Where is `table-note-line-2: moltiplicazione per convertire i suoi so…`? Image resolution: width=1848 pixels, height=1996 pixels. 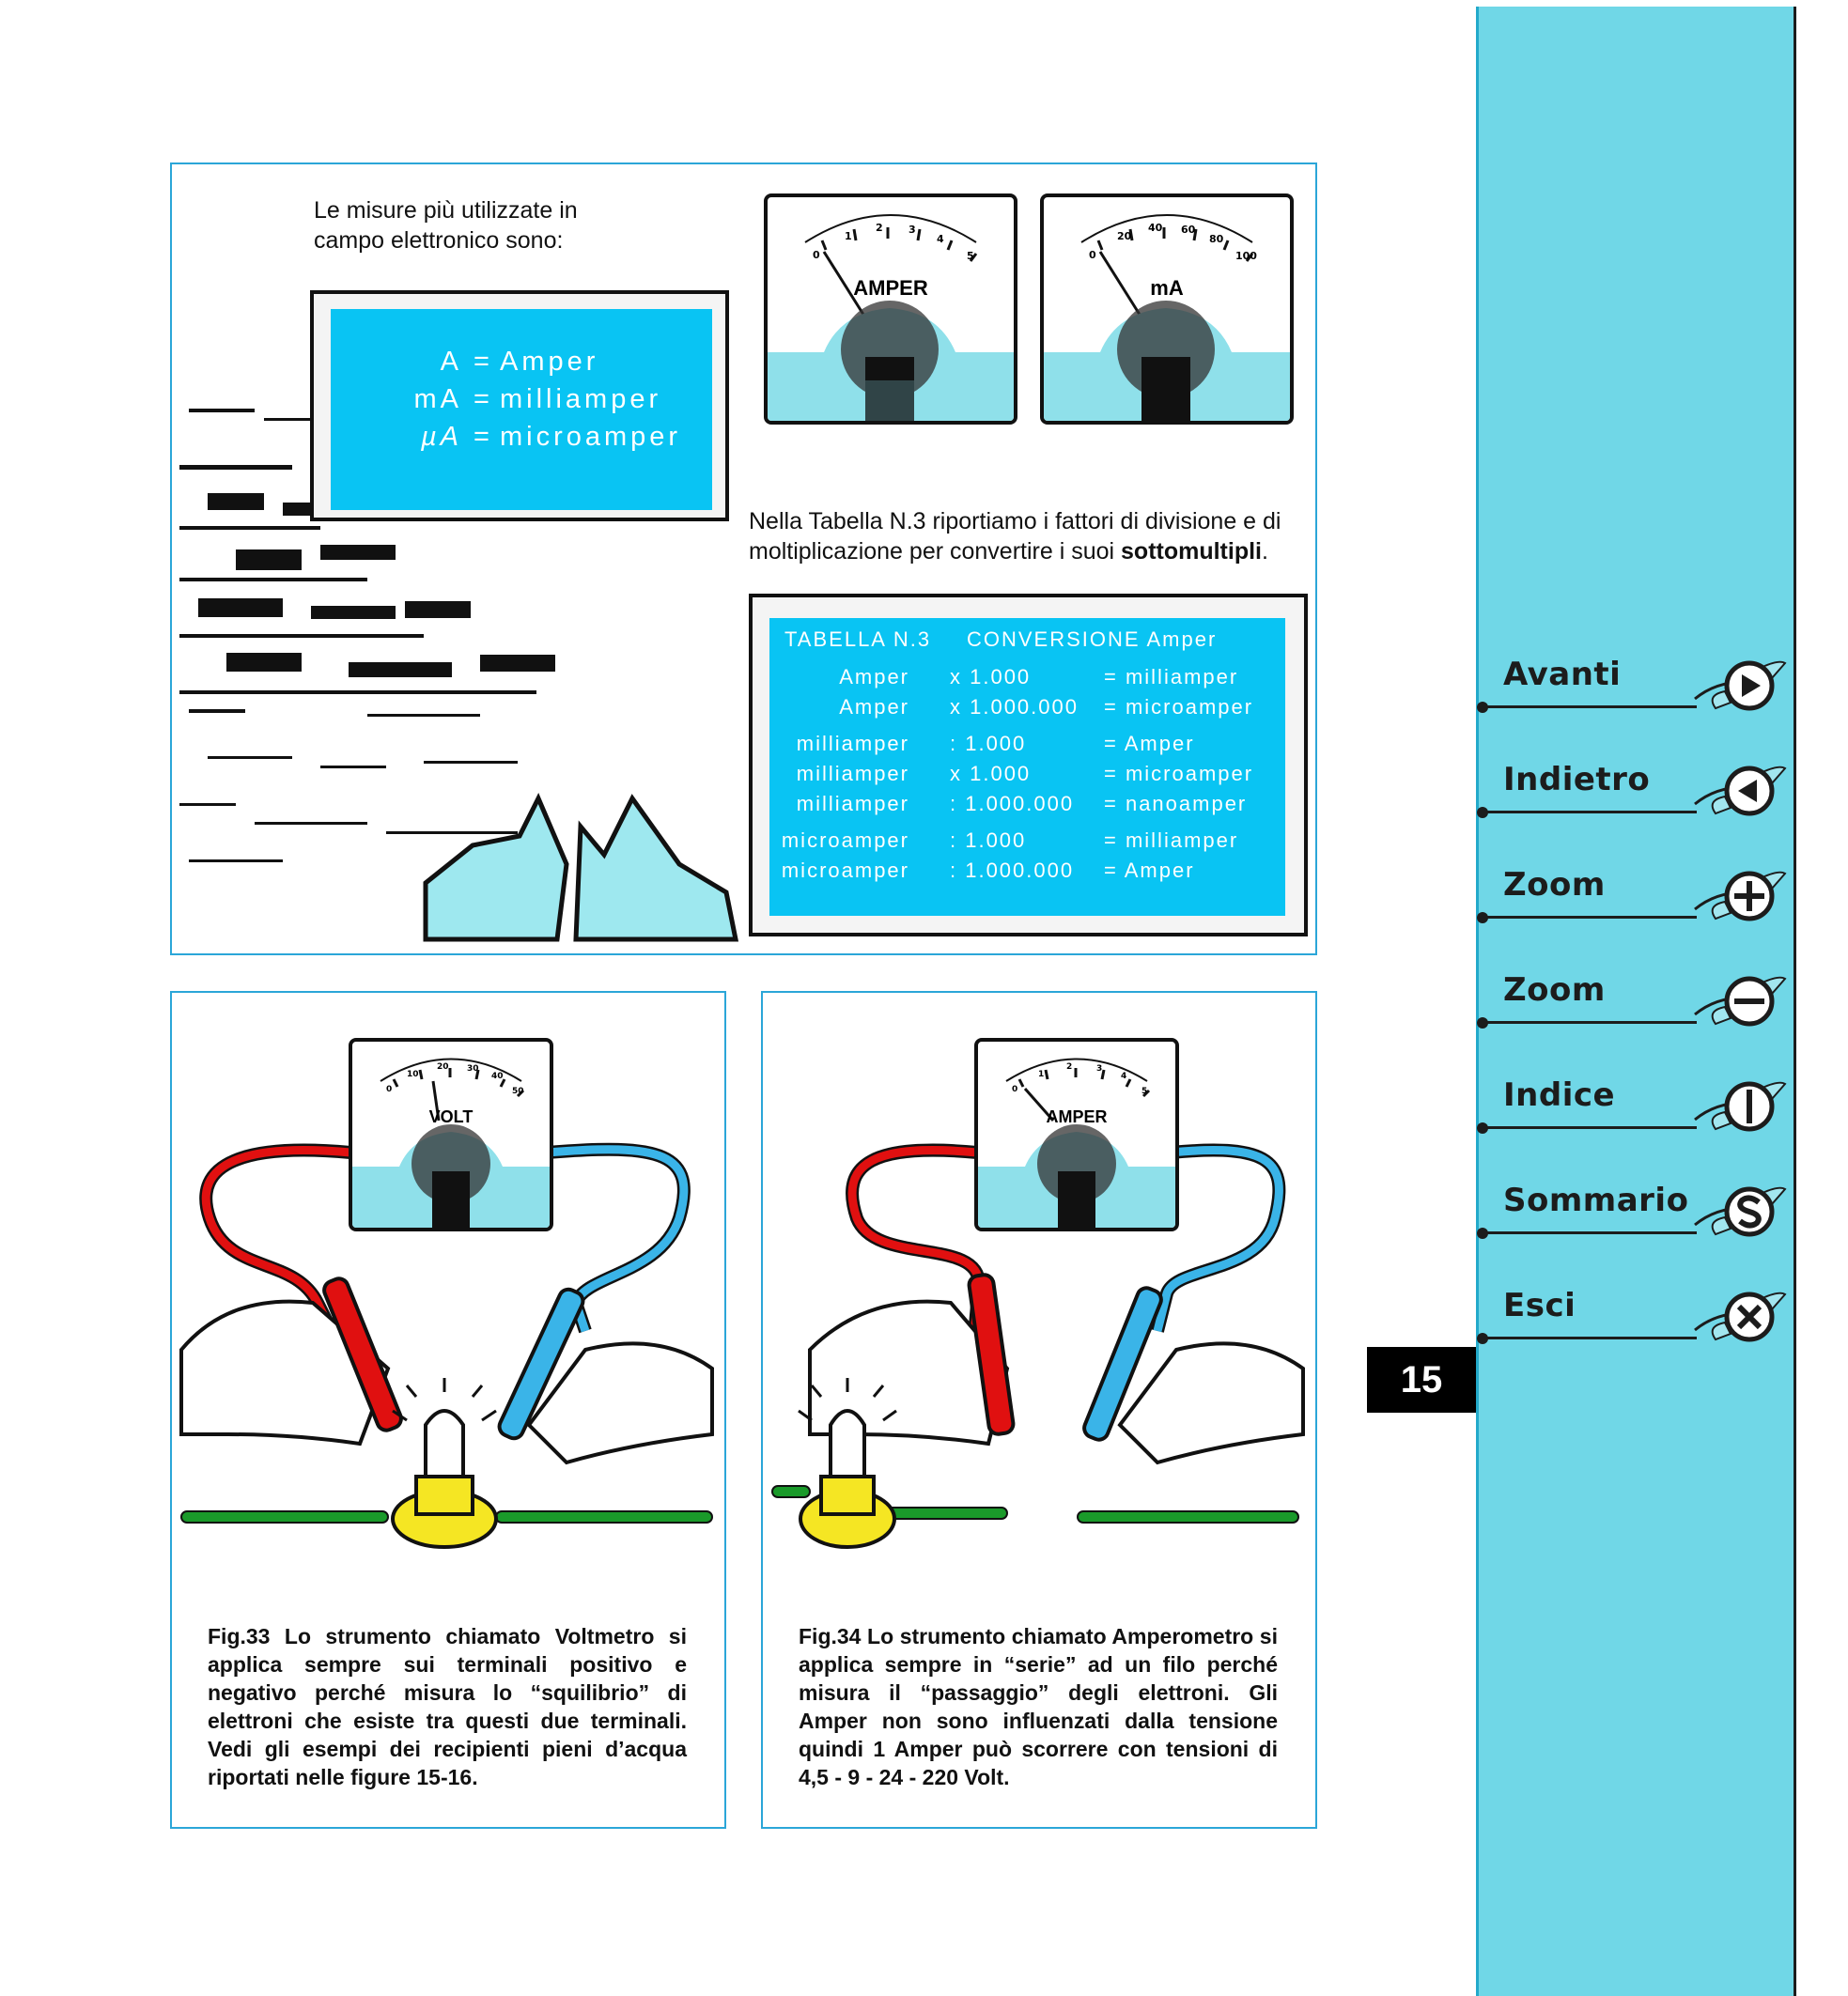
table-note-line-2: moltiplicazione per convertire i suoi so… is located at coordinates (1030, 551).